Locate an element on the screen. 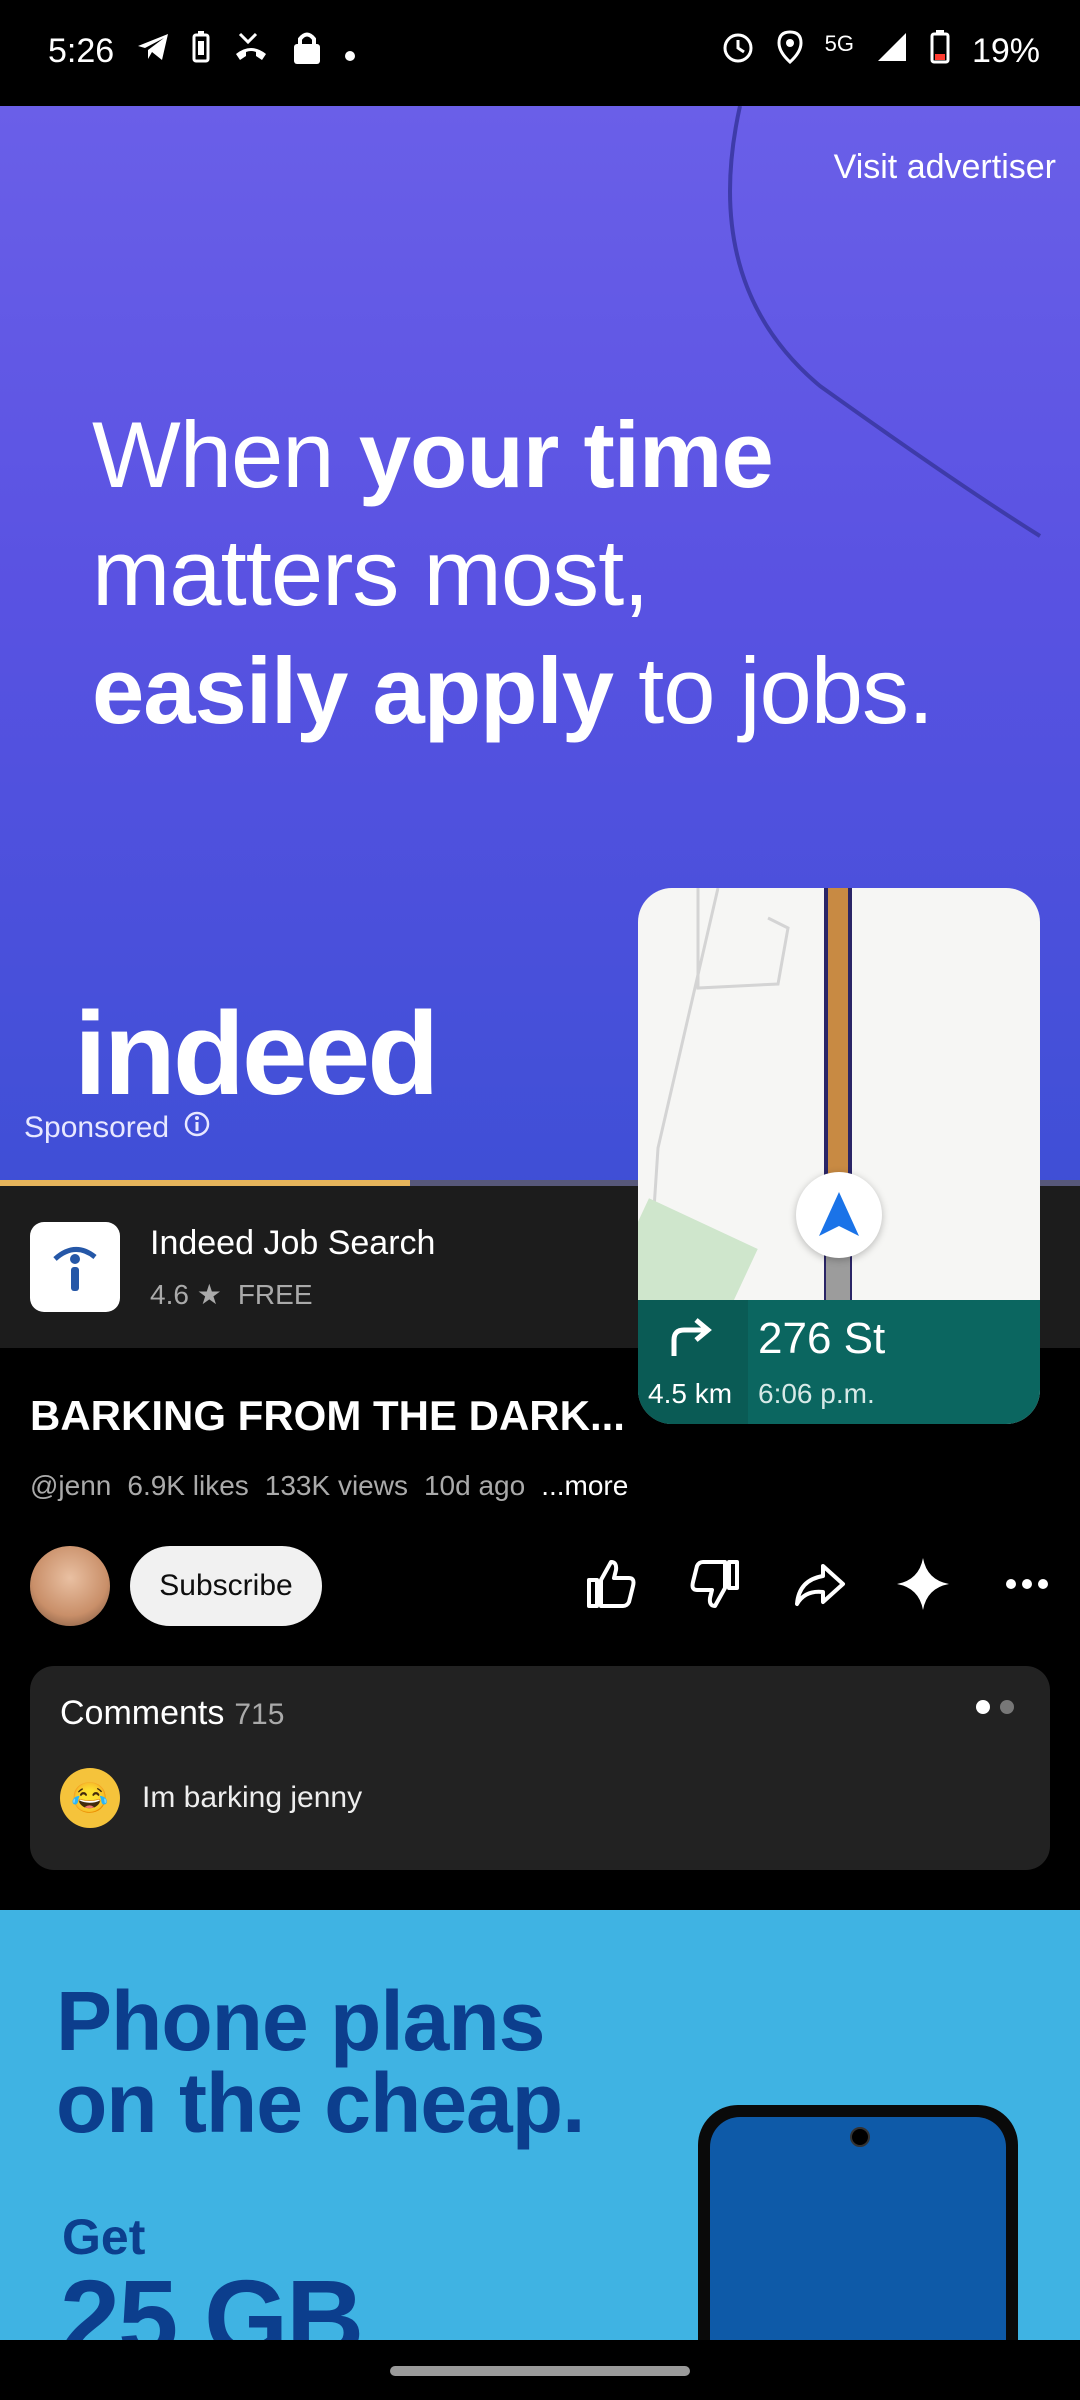  ad-headline-line-3: easily apply to jobs. is located at coordinates (542, 691).